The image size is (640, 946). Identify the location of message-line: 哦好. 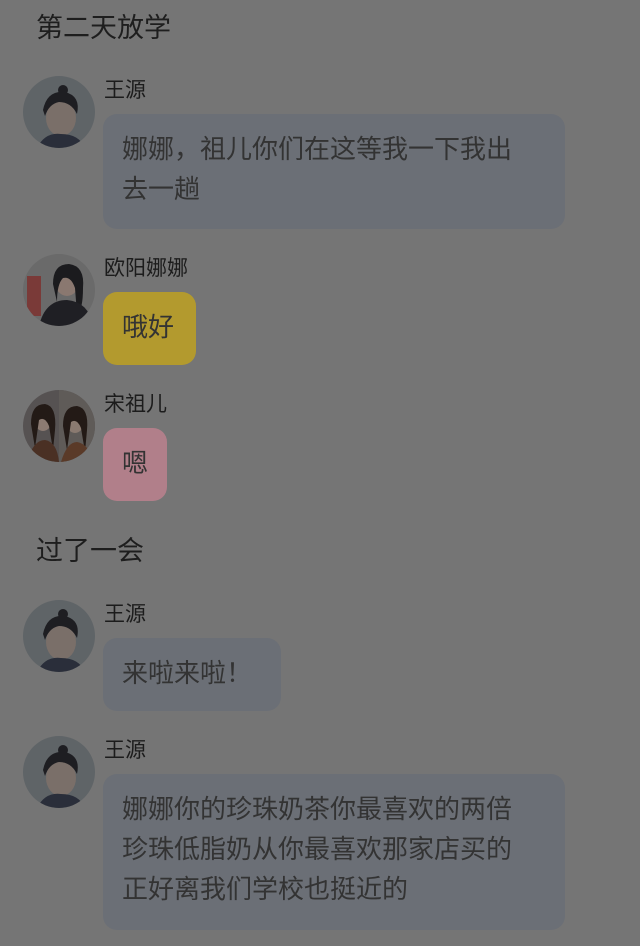
(148, 328).